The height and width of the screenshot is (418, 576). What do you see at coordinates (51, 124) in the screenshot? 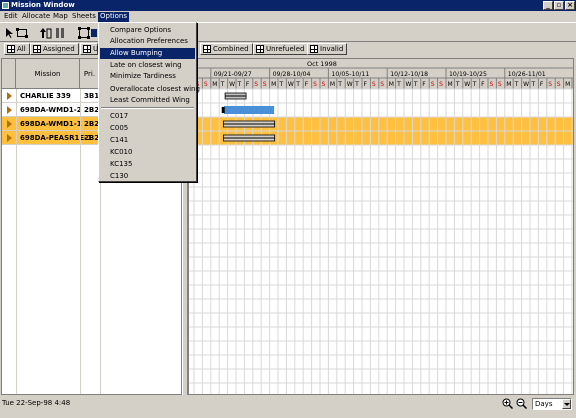
I see `mission-name: 698DA-WMD1-1` at bounding box center [51, 124].